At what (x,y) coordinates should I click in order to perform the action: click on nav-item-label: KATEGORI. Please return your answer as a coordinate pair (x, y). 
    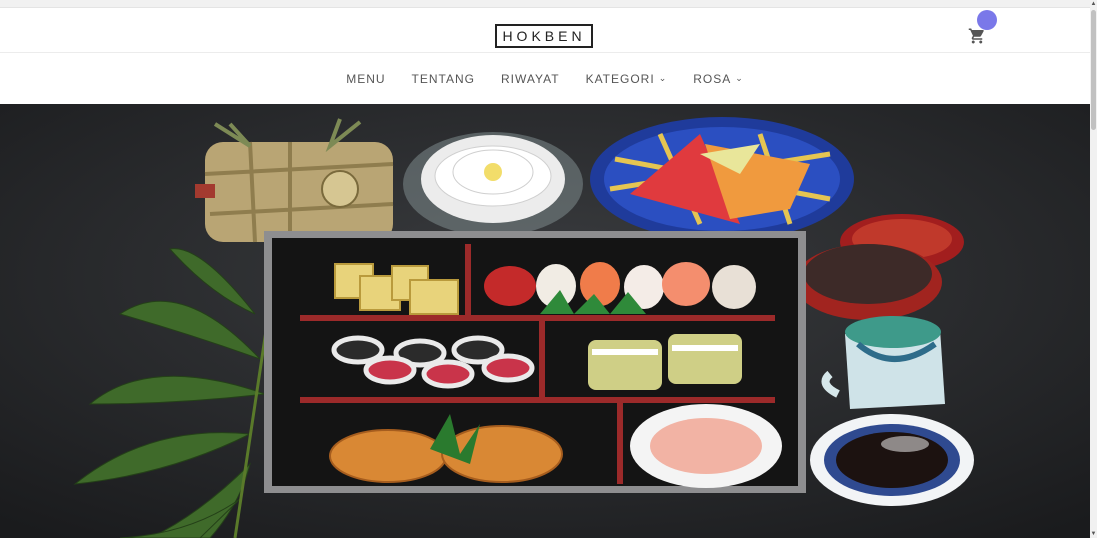
    Looking at the image, I should click on (620, 78).